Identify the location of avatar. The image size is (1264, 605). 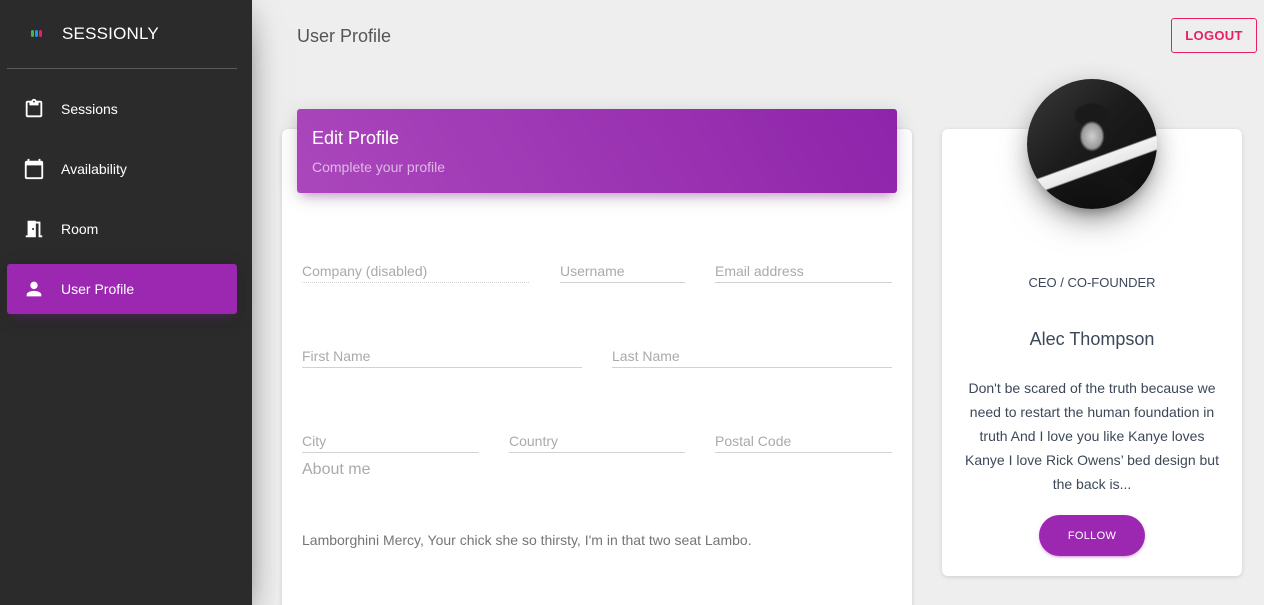
(1092, 144).